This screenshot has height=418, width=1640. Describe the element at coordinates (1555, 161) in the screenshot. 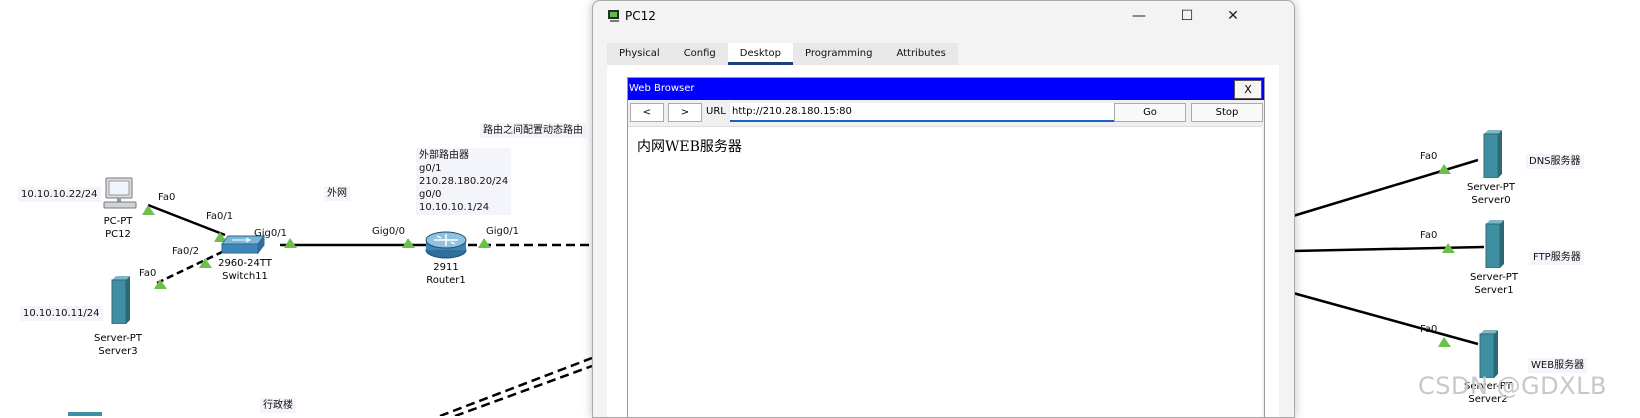

I see `note-dns-server: DNS服务器` at that location.